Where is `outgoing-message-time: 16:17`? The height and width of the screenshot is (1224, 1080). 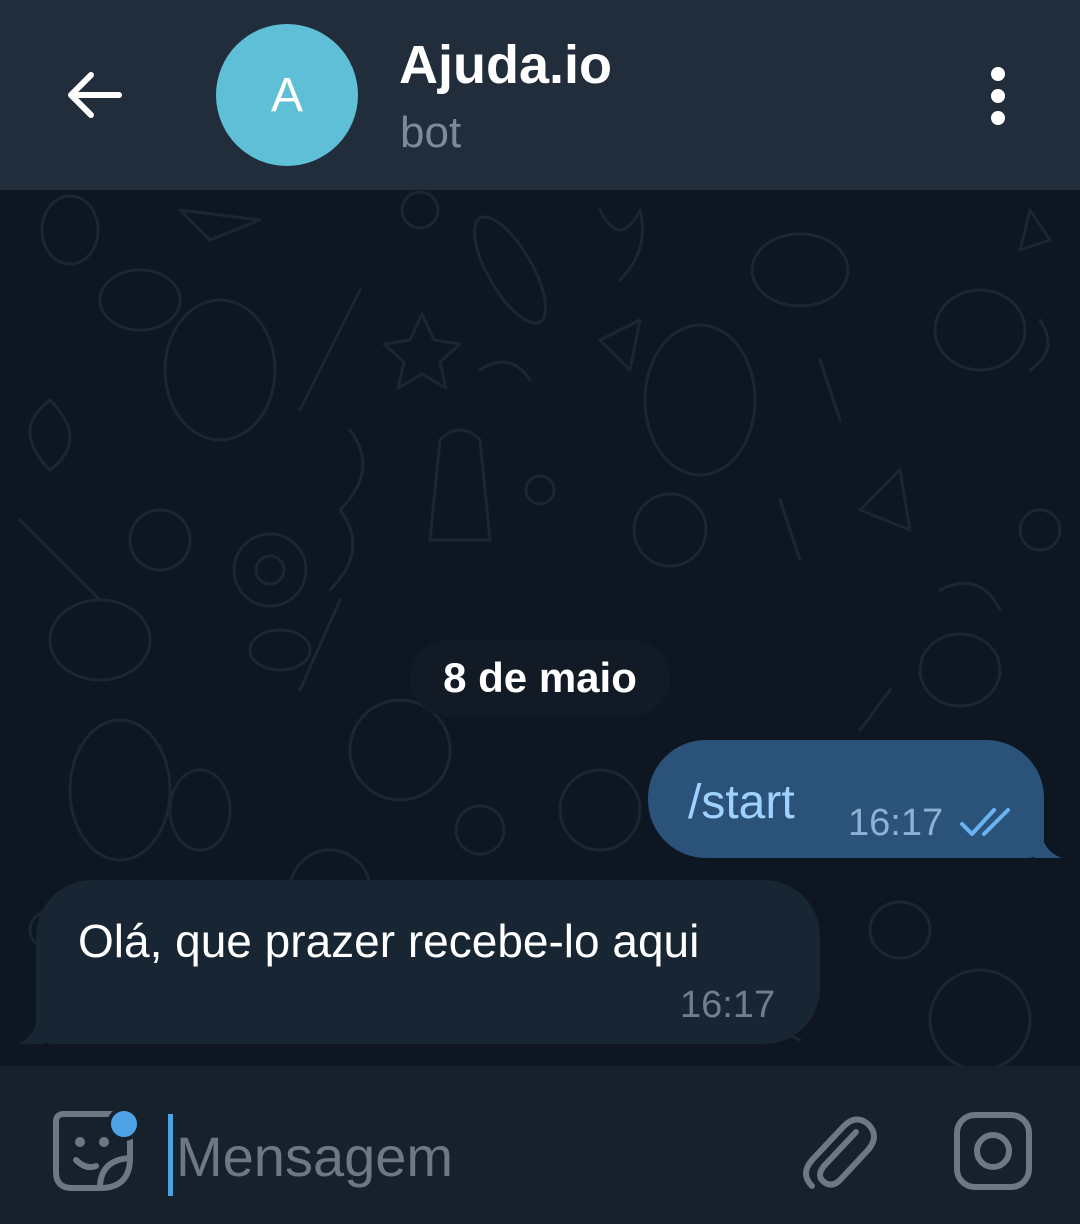 outgoing-message-time: 16:17 is located at coordinates (896, 823).